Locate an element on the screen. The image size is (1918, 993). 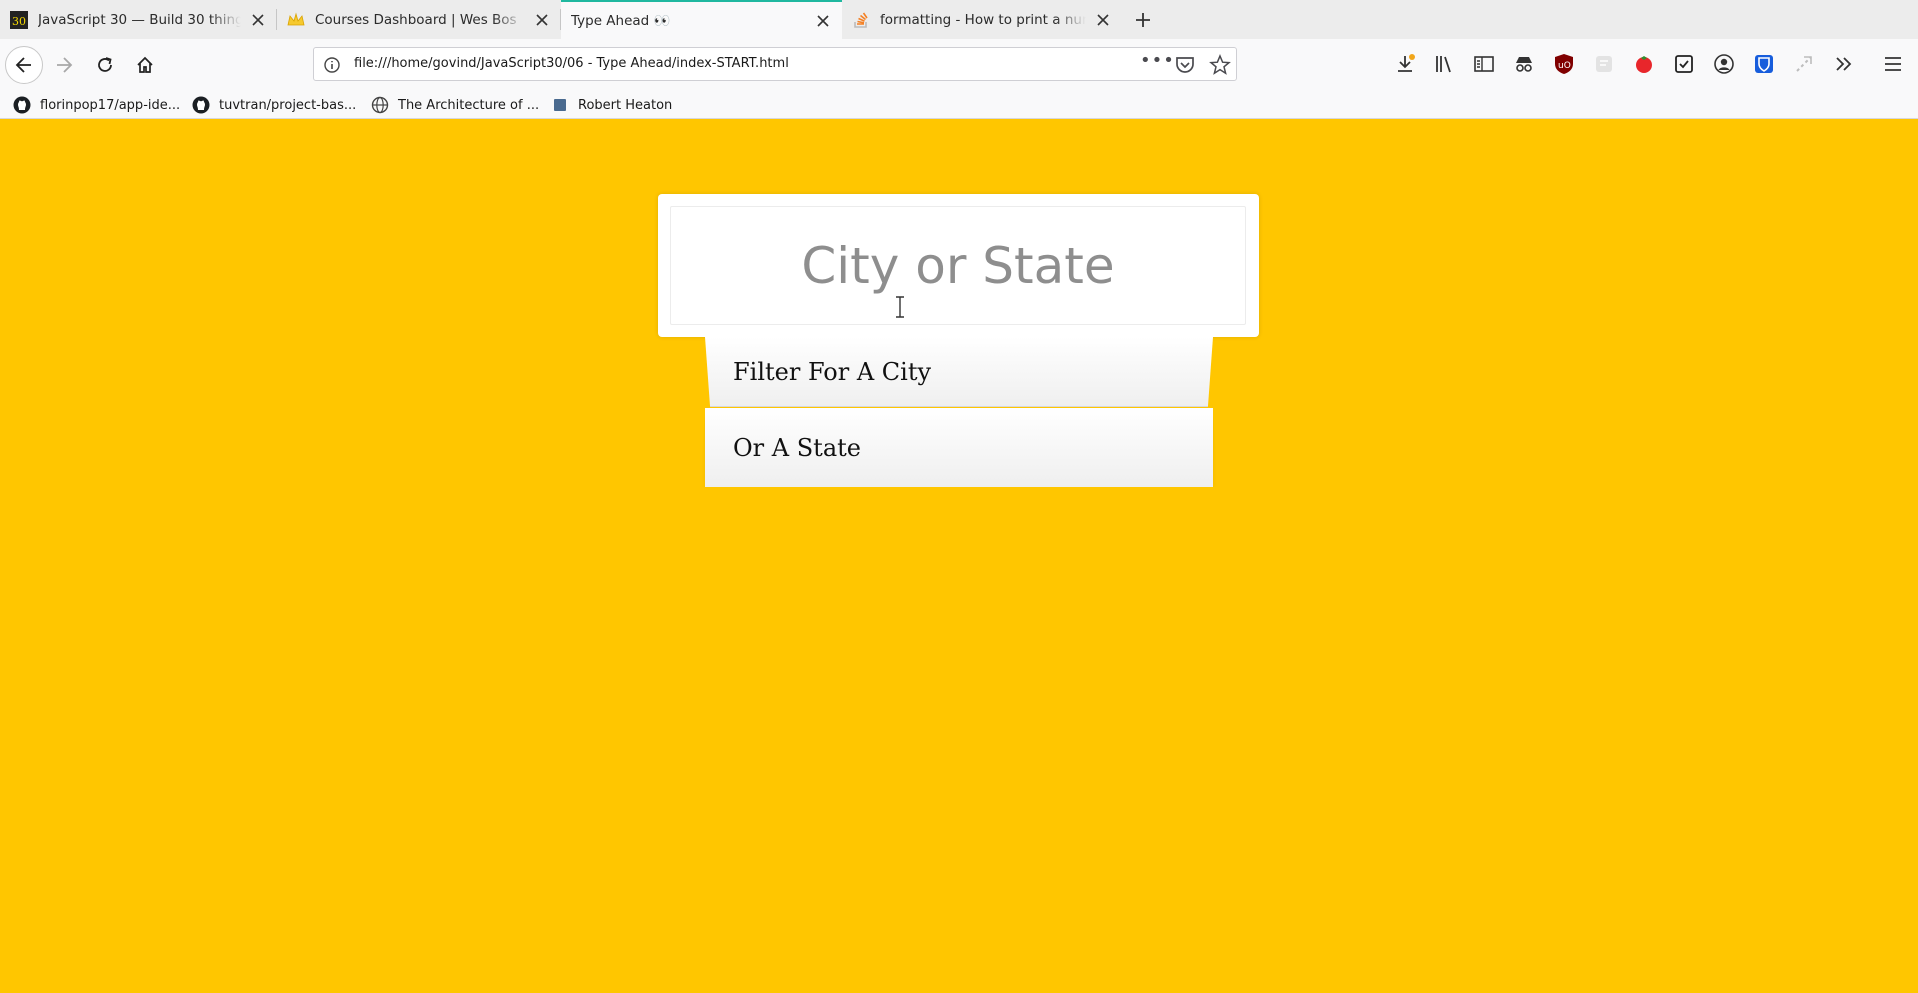
account-icon is located at coordinates (1724, 64).